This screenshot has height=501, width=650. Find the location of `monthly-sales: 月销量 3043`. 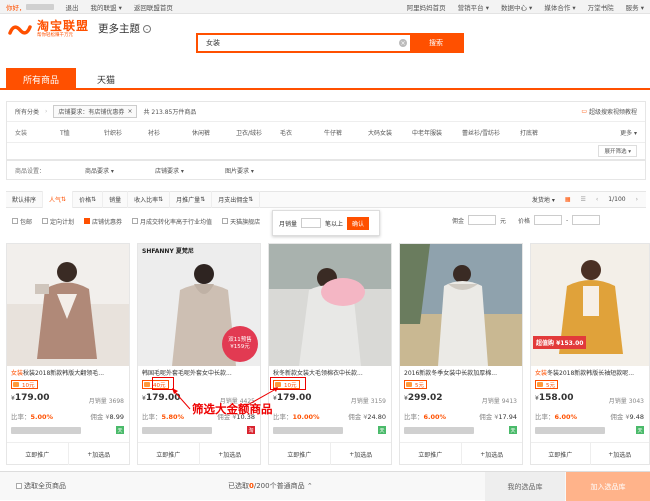

monthly-sales: 月销量 3043 is located at coordinates (626, 401).